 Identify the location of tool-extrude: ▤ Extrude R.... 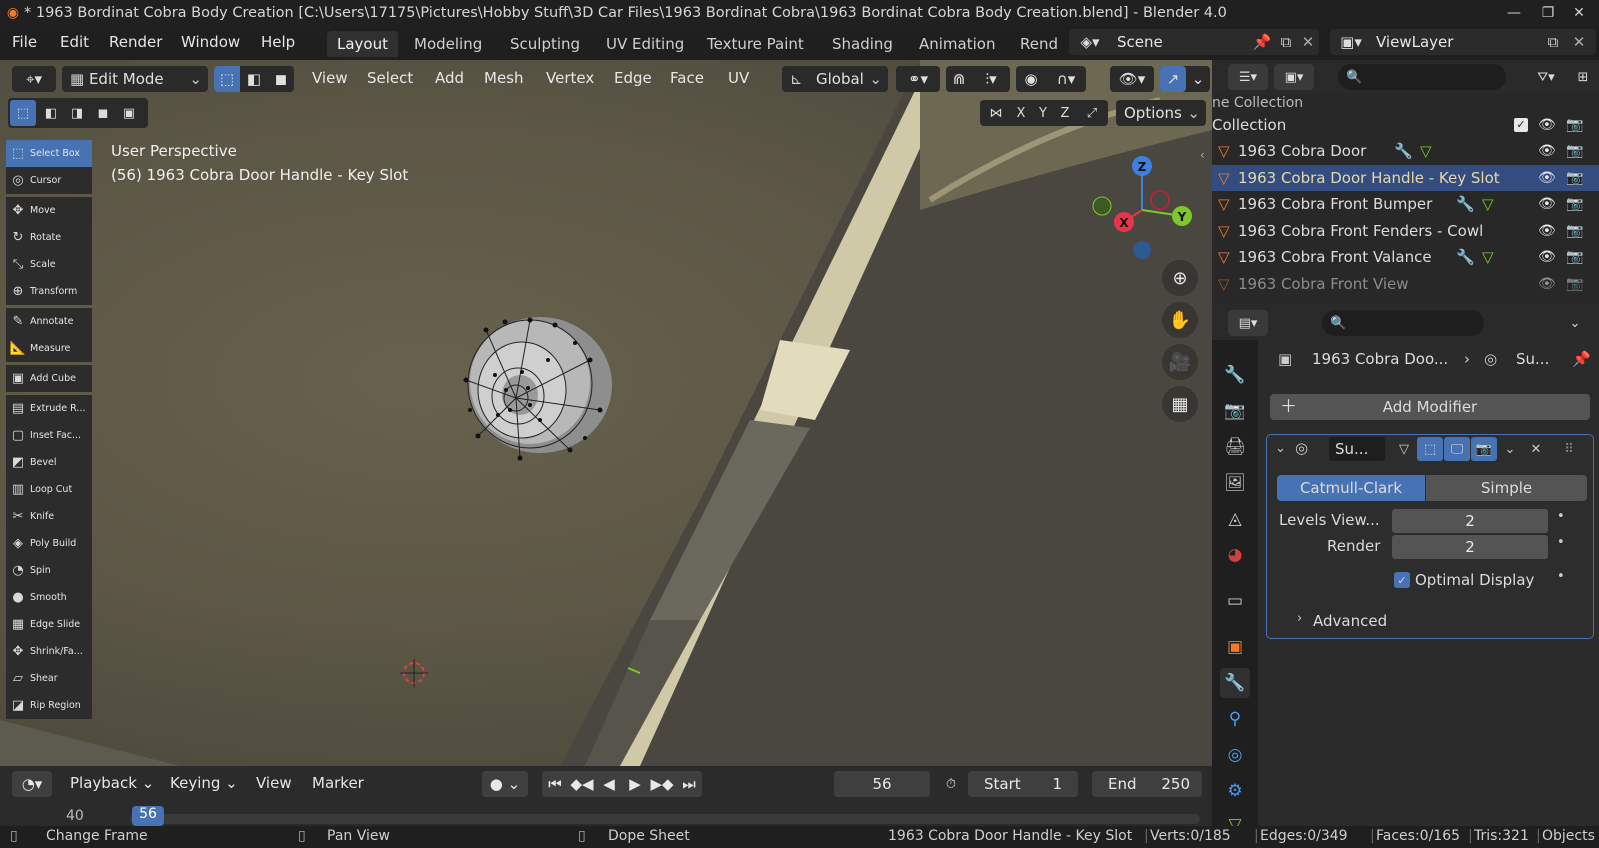
(49, 408).